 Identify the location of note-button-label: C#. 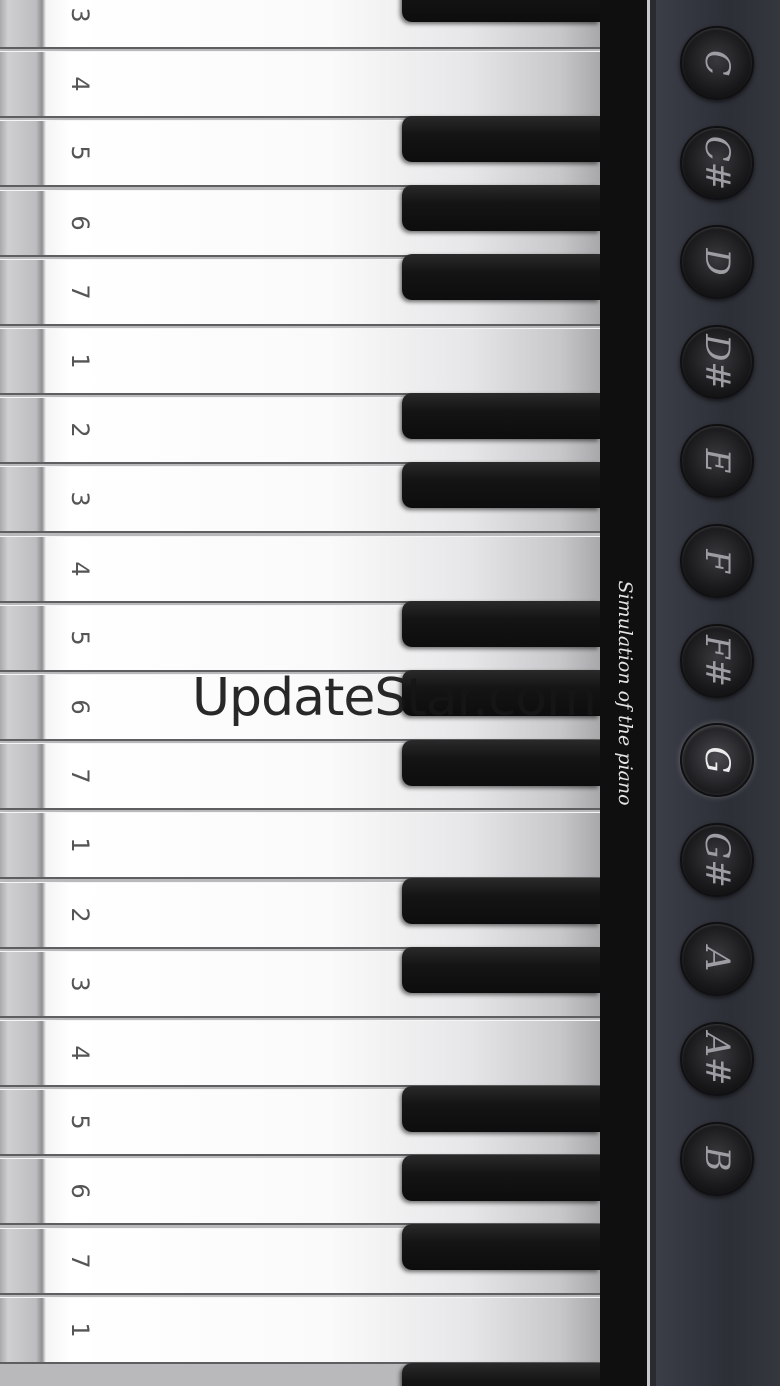
(717, 162).